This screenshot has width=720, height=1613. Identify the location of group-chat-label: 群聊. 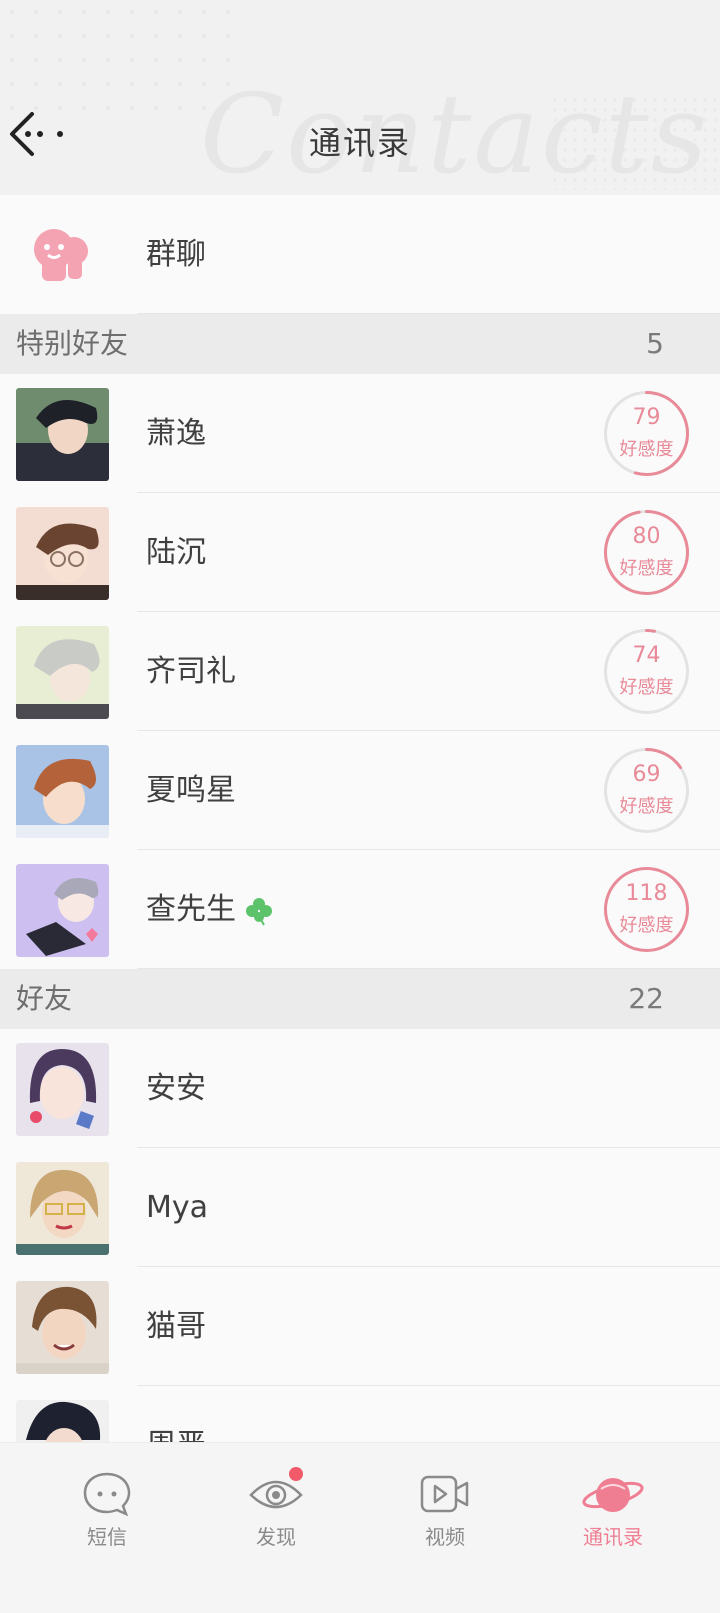
(176, 254).